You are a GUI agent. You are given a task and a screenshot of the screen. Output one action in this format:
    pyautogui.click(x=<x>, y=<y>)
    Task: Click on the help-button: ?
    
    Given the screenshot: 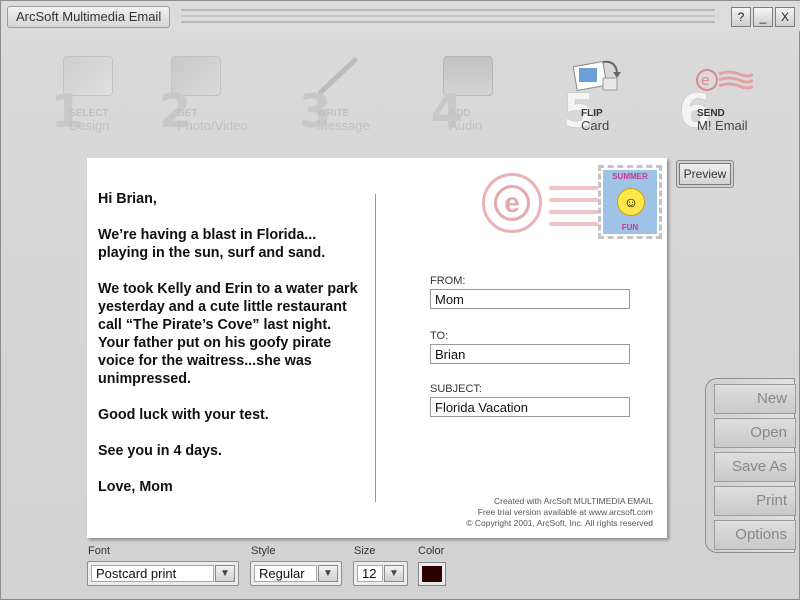 What is the action you would take?
    pyautogui.click(x=741, y=17)
    